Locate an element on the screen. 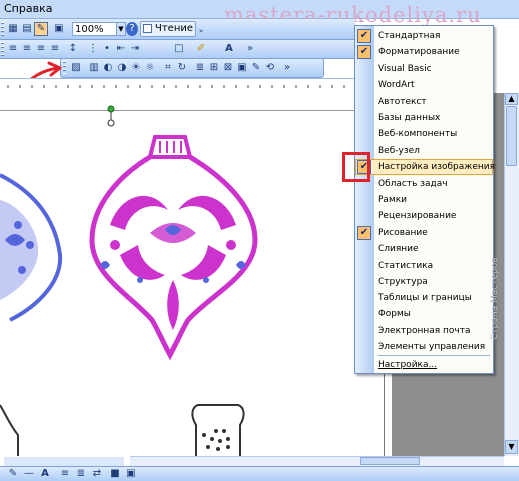  less-contrast-icon: ◑ is located at coordinates (122, 68).